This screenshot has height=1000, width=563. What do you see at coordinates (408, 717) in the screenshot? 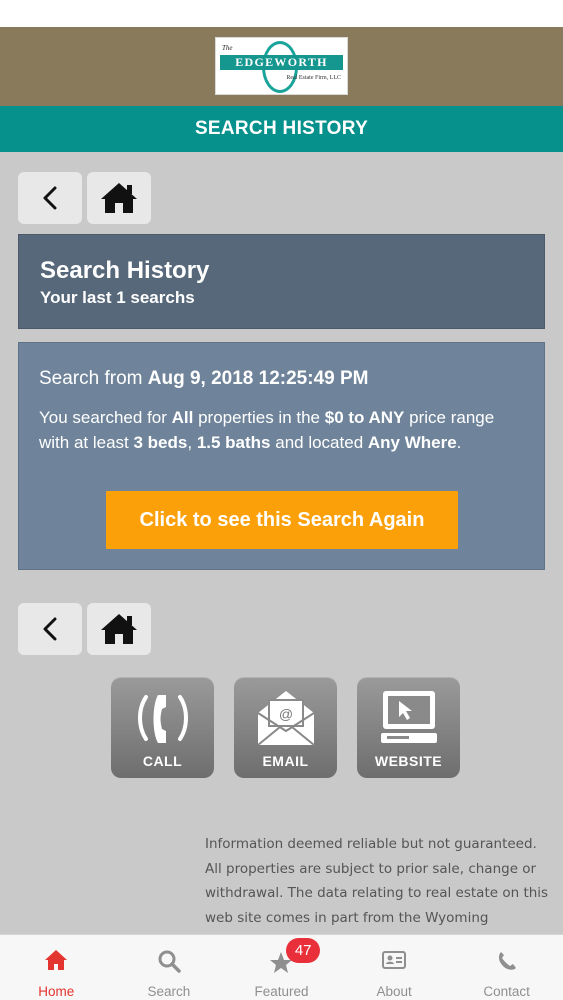
I see `computer-icon` at bounding box center [408, 717].